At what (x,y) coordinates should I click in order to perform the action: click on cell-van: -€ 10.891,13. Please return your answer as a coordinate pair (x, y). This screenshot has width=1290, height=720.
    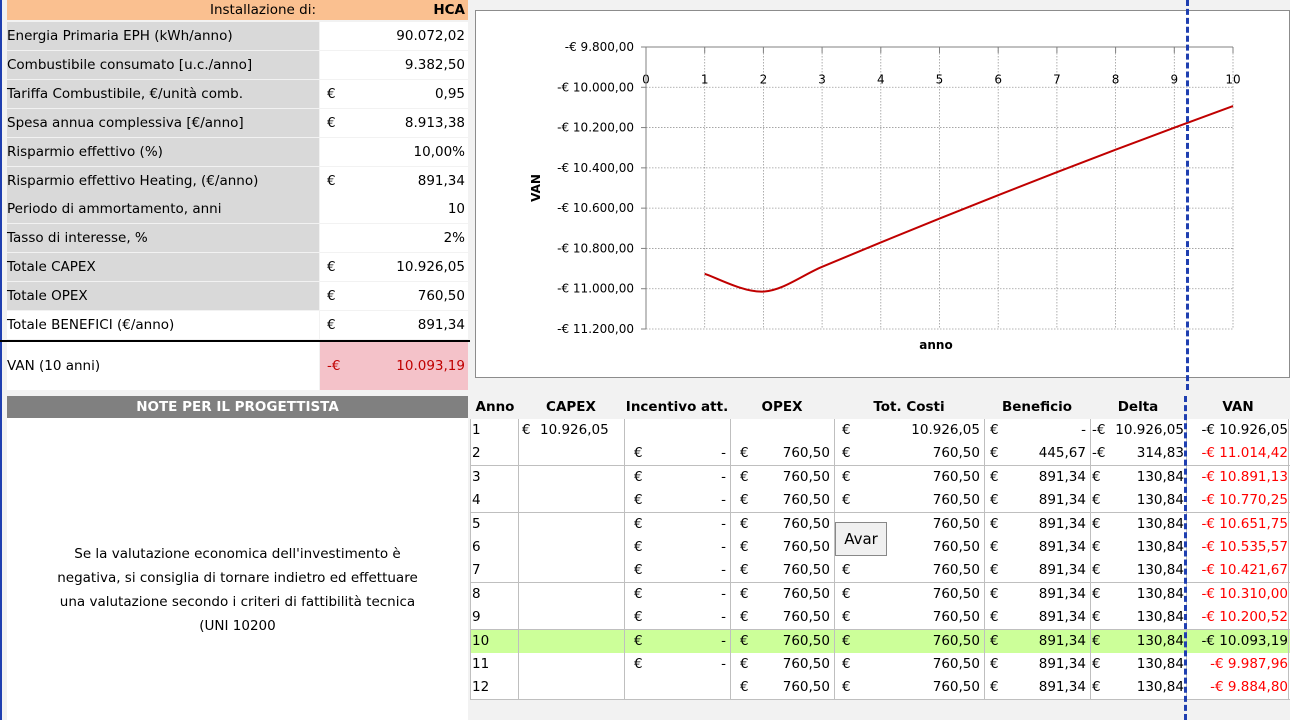
    Looking at the image, I should click on (1238, 477).